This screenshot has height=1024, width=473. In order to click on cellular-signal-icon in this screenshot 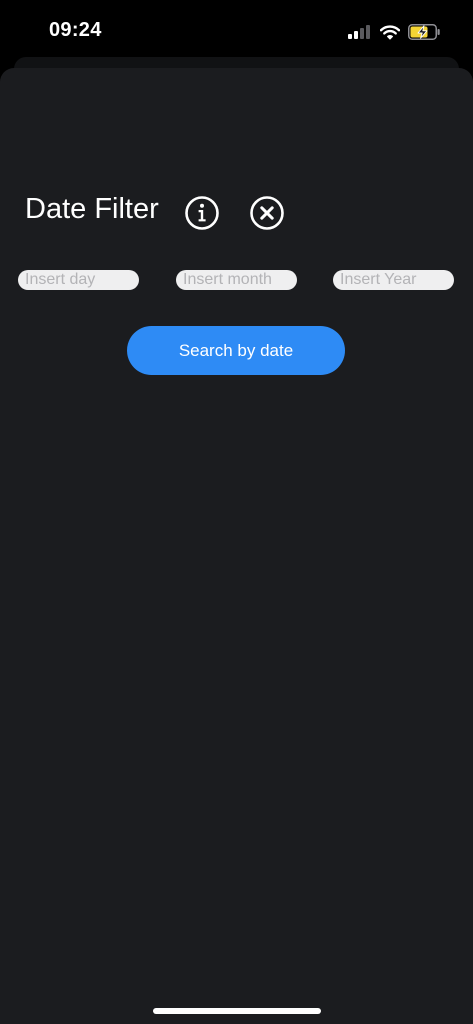, I will do `click(360, 32)`.